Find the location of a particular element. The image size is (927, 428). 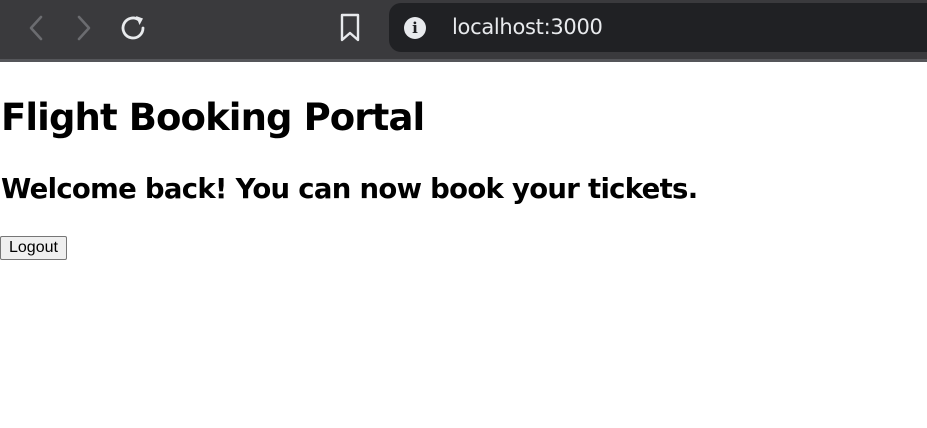

bookmark-button is located at coordinates (350, 28).